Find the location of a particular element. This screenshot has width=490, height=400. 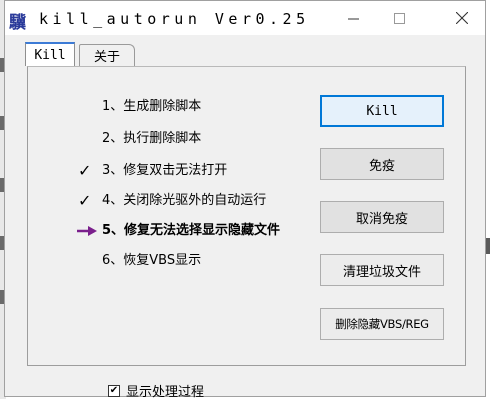

tab-about: 关于 is located at coordinates (107, 55).